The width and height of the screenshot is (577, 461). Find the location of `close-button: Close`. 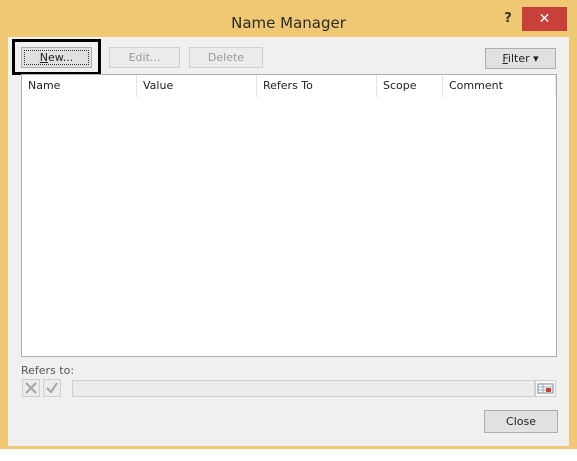

close-button: Close is located at coordinates (521, 421).